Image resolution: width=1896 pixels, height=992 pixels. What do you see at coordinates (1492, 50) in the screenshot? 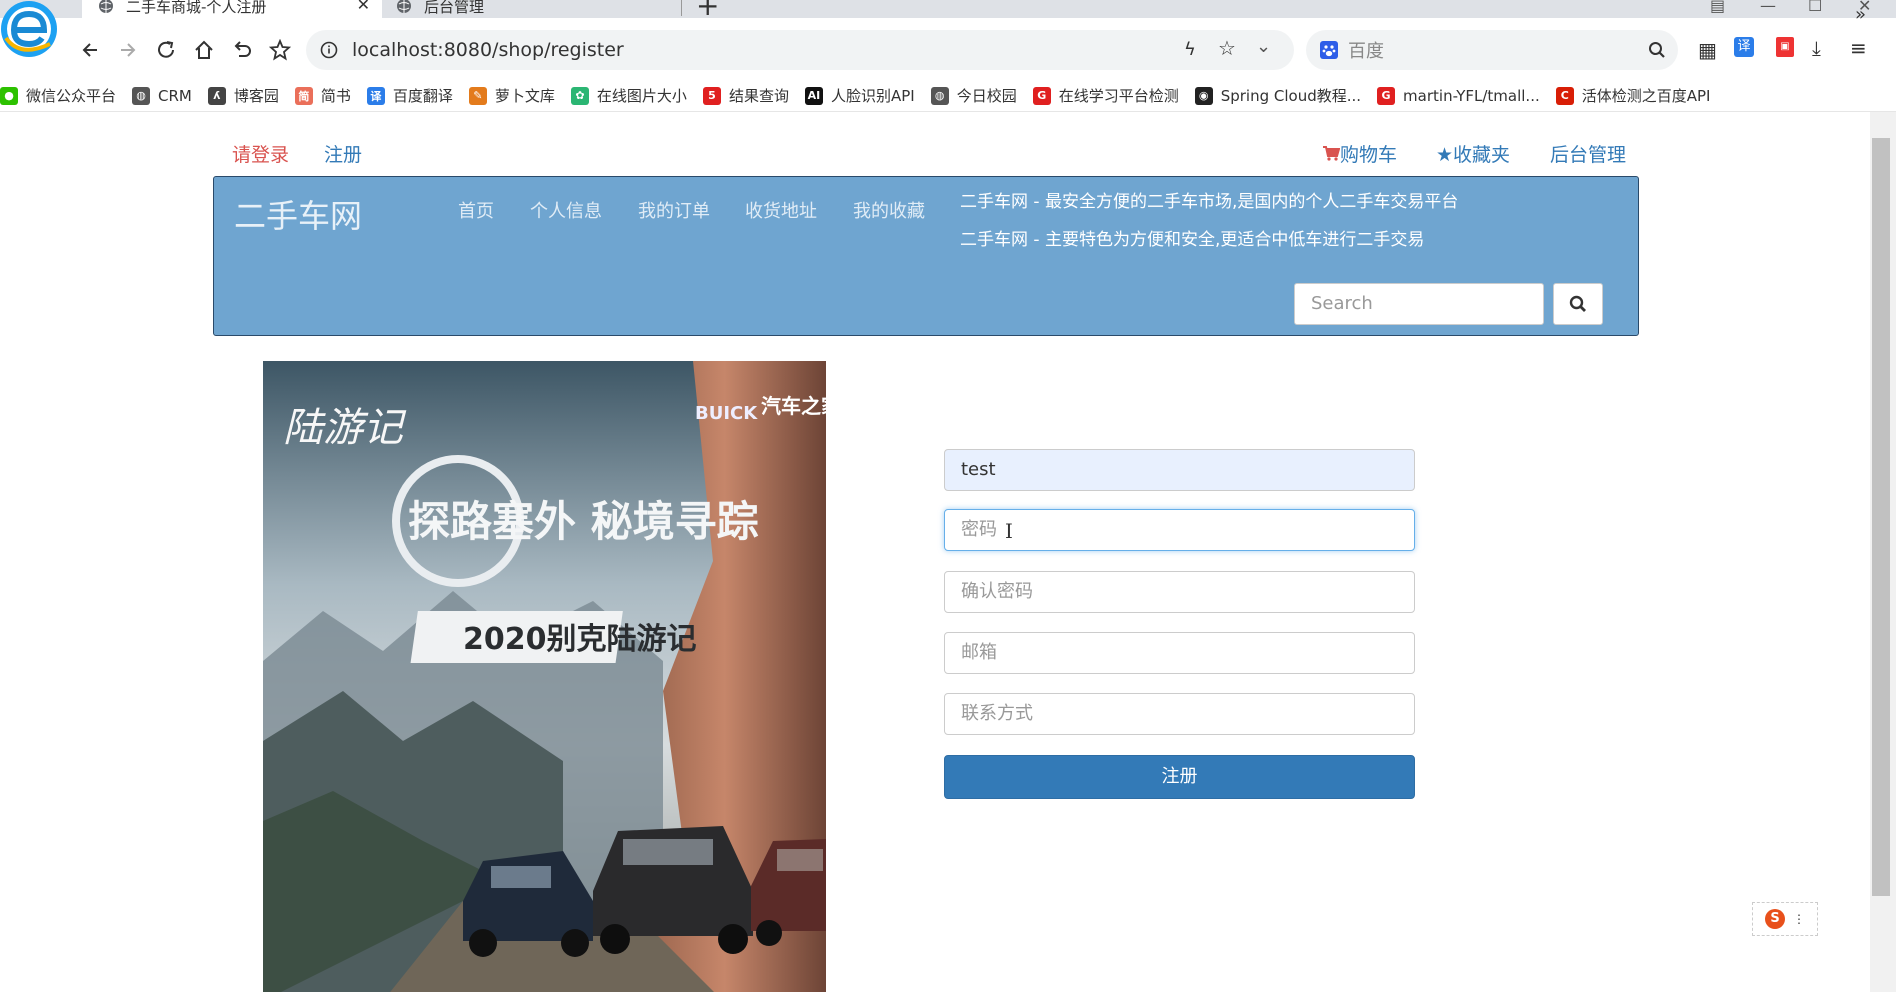
I see `browser-search-box: 百度` at bounding box center [1492, 50].